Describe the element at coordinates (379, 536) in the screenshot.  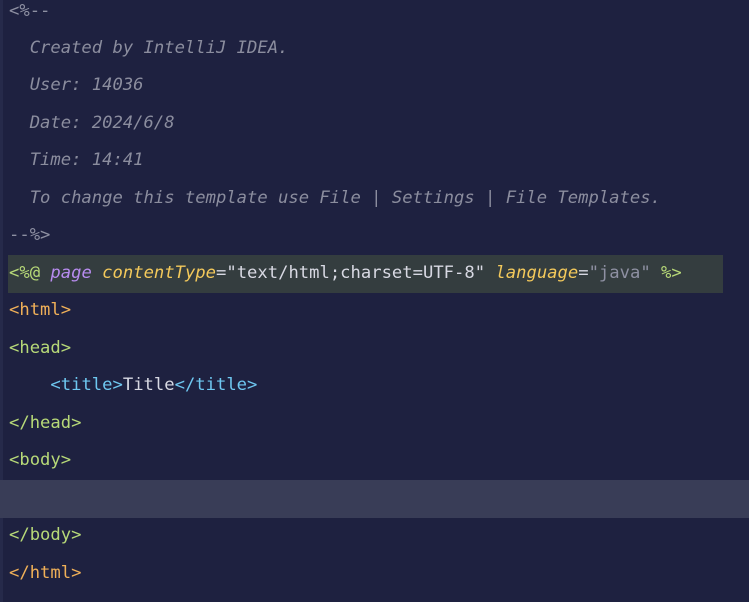
I see `code-line-body-close: </body>` at that location.